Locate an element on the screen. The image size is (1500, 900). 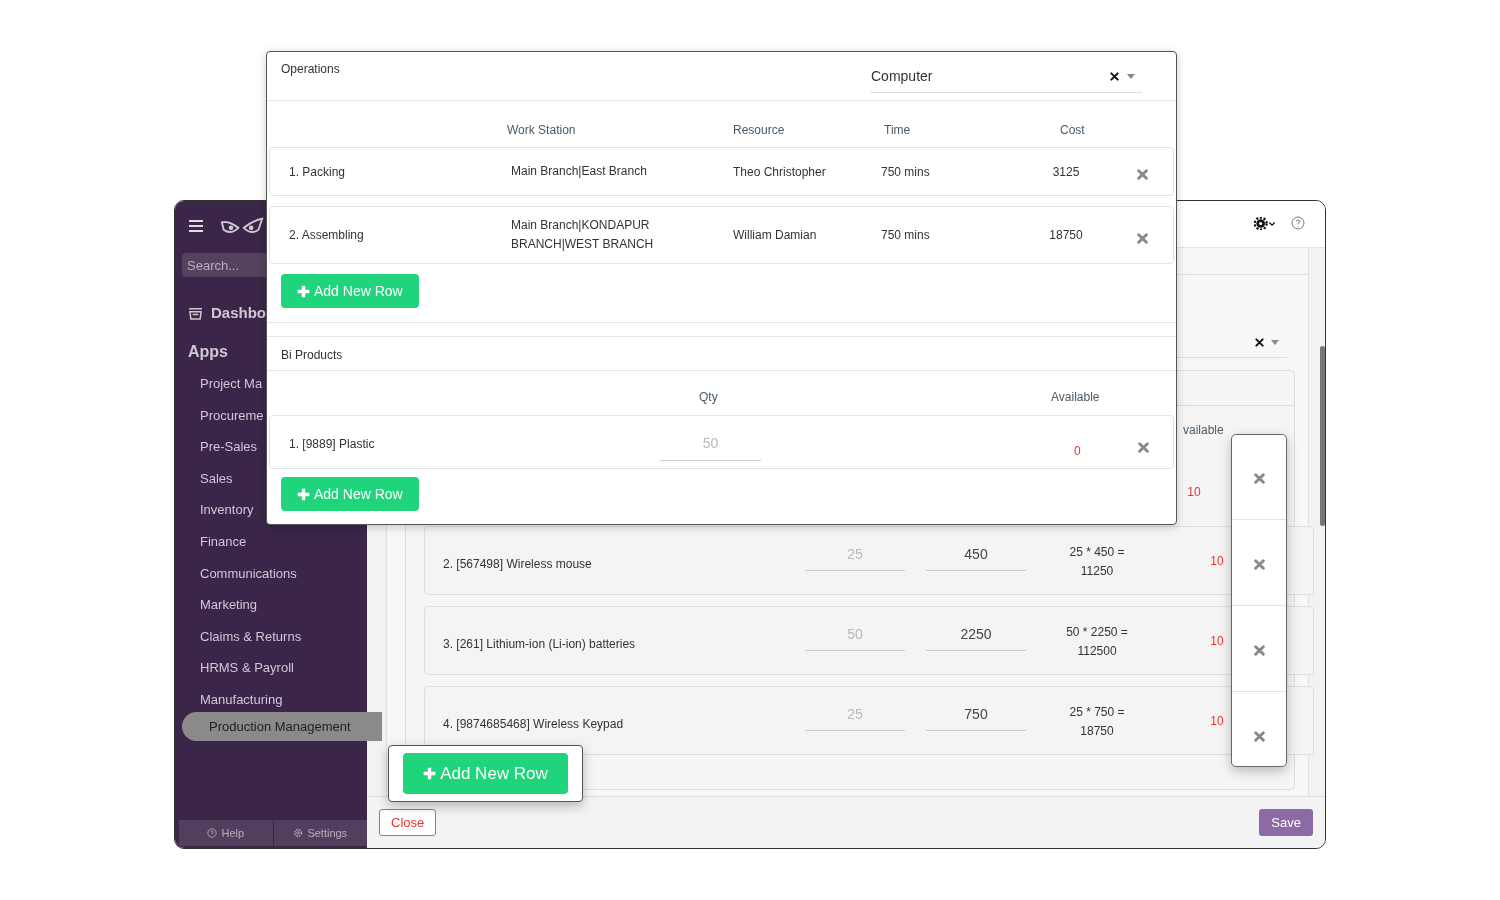
work-station: Main Branch|KONDAPUR BRANCH|WEST BRANCH is located at coordinates (583, 235).